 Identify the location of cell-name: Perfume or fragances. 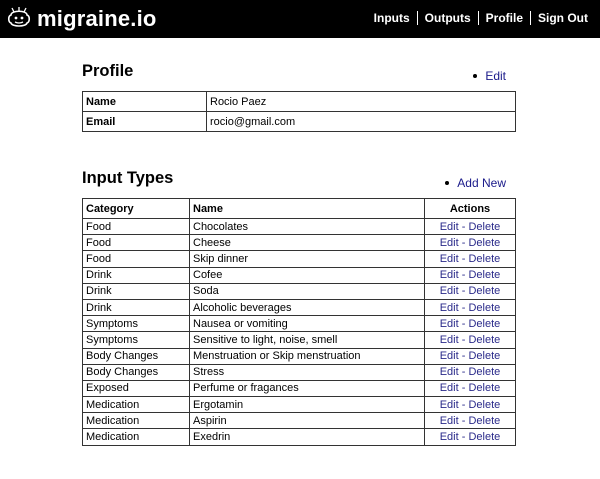
(307, 388).